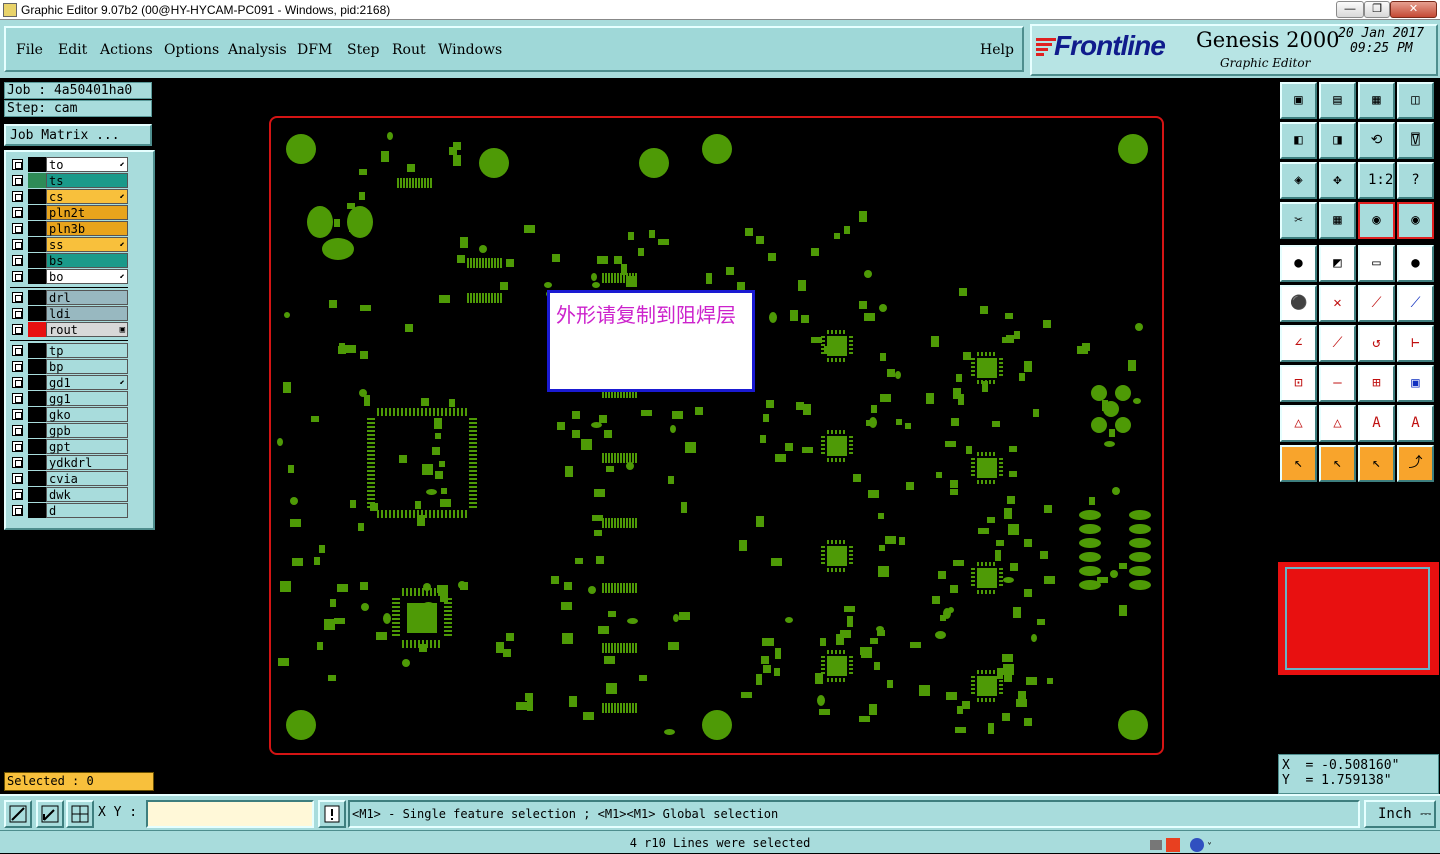 The height and width of the screenshot is (854, 1440). Describe the element at coordinates (87, 414) in the screenshot. I see `layer-name: gko` at that location.